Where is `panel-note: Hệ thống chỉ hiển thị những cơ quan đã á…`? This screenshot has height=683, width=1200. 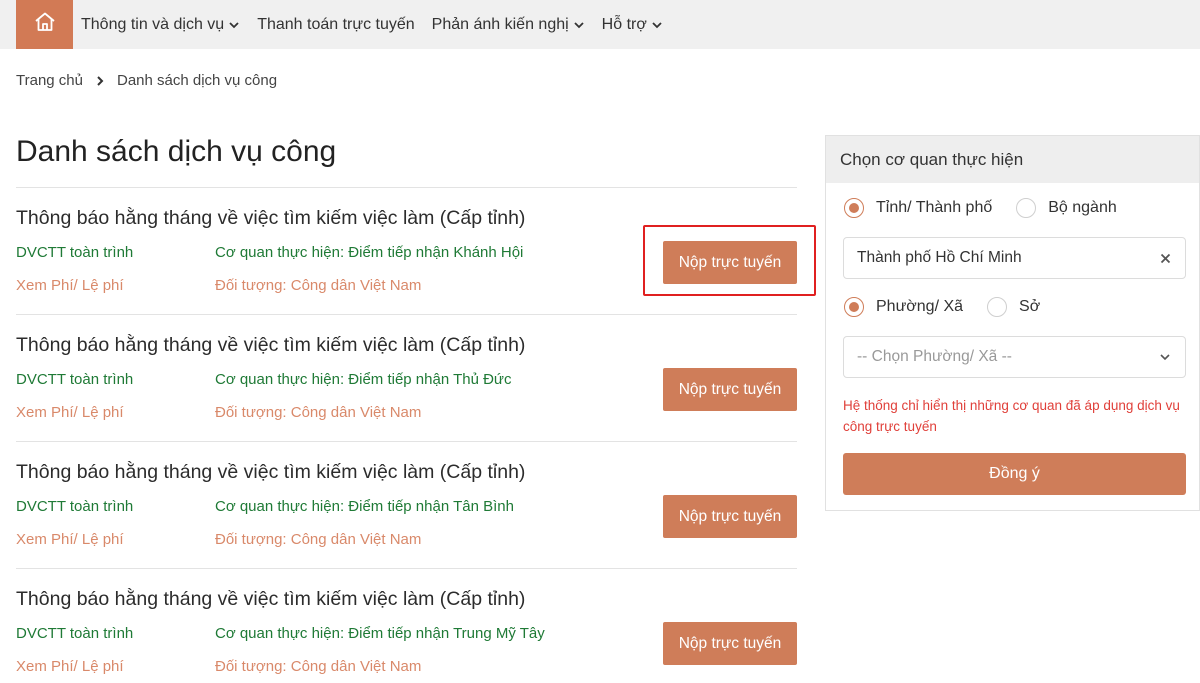
panel-note: Hệ thống chỉ hiển thị những cơ quan đã á… is located at coordinates (1011, 416).